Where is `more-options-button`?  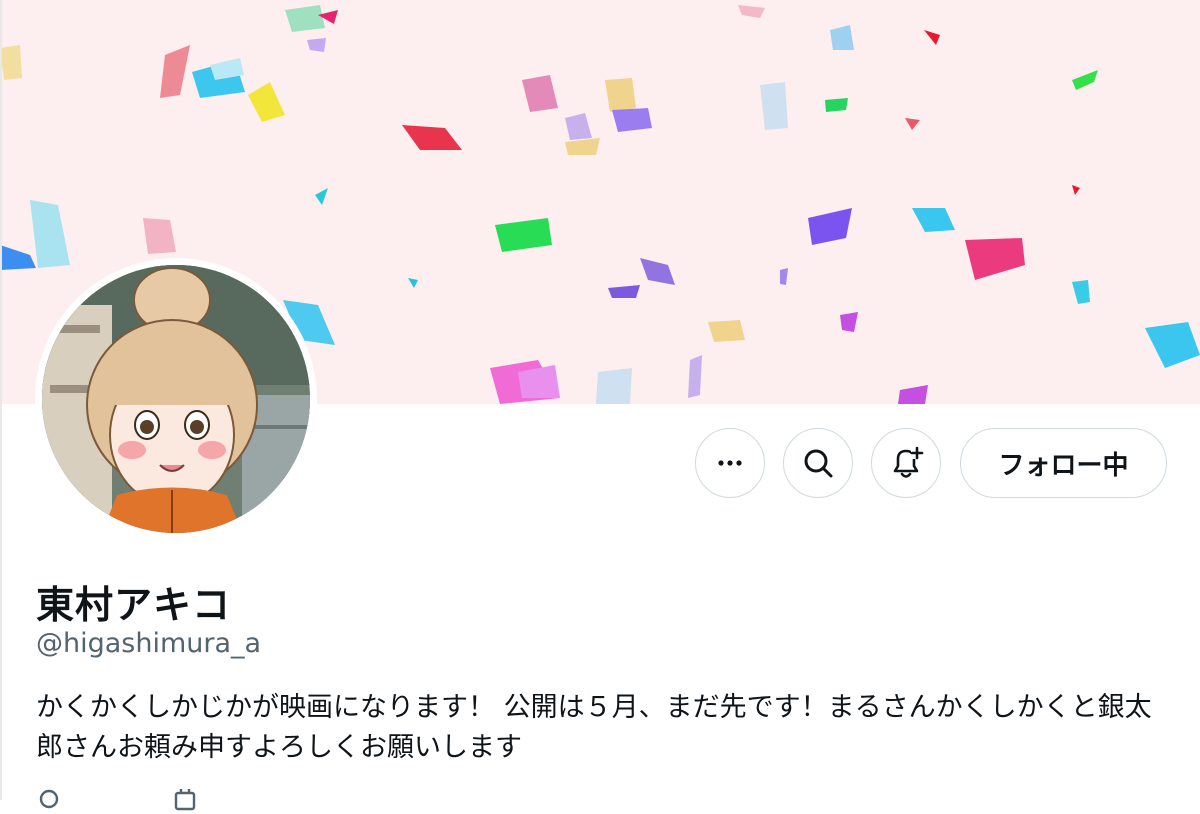
more-options-button is located at coordinates (730, 463).